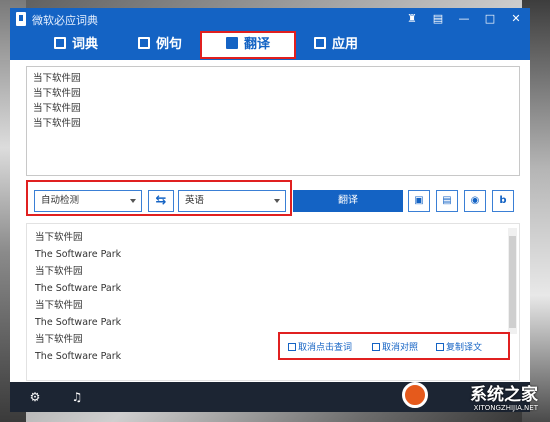 The height and width of the screenshot is (422, 550). What do you see at coordinates (60, 43) in the screenshot?
I see `book-icon` at bounding box center [60, 43].